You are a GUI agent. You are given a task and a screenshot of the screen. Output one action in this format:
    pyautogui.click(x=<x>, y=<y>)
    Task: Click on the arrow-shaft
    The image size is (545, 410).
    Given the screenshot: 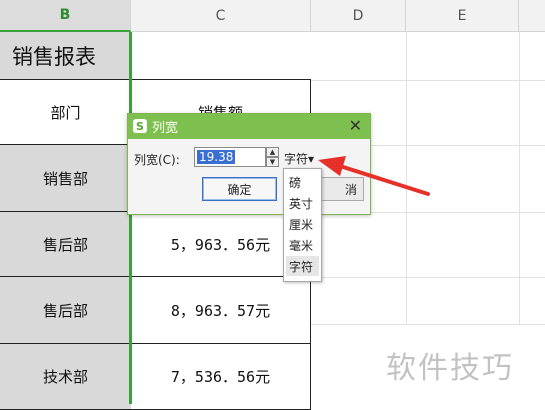 What is the action you would take?
    pyautogui.click(x=384, y=180)
    